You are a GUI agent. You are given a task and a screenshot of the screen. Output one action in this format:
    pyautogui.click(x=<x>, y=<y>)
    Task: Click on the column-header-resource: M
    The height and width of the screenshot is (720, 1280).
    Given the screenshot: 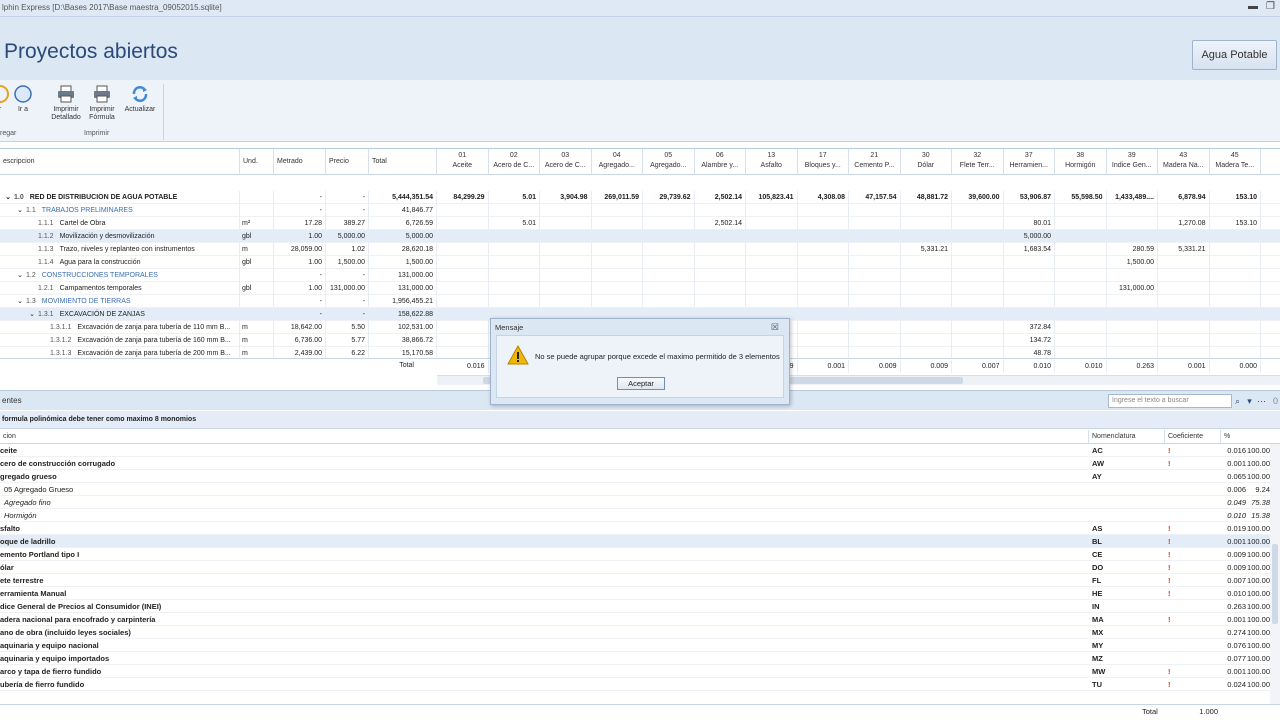 What is the action you would take?
    pyautogui.click(x=1270, y=162)
    